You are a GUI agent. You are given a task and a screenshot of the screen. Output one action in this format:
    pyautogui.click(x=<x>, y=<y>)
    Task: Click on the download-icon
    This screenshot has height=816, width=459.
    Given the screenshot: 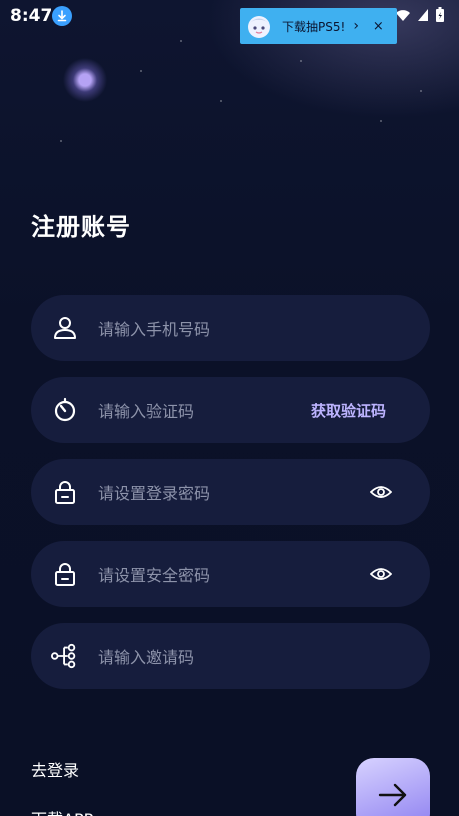 What is the action you would take?
    pyautogui.click(x=62, y=16)
    